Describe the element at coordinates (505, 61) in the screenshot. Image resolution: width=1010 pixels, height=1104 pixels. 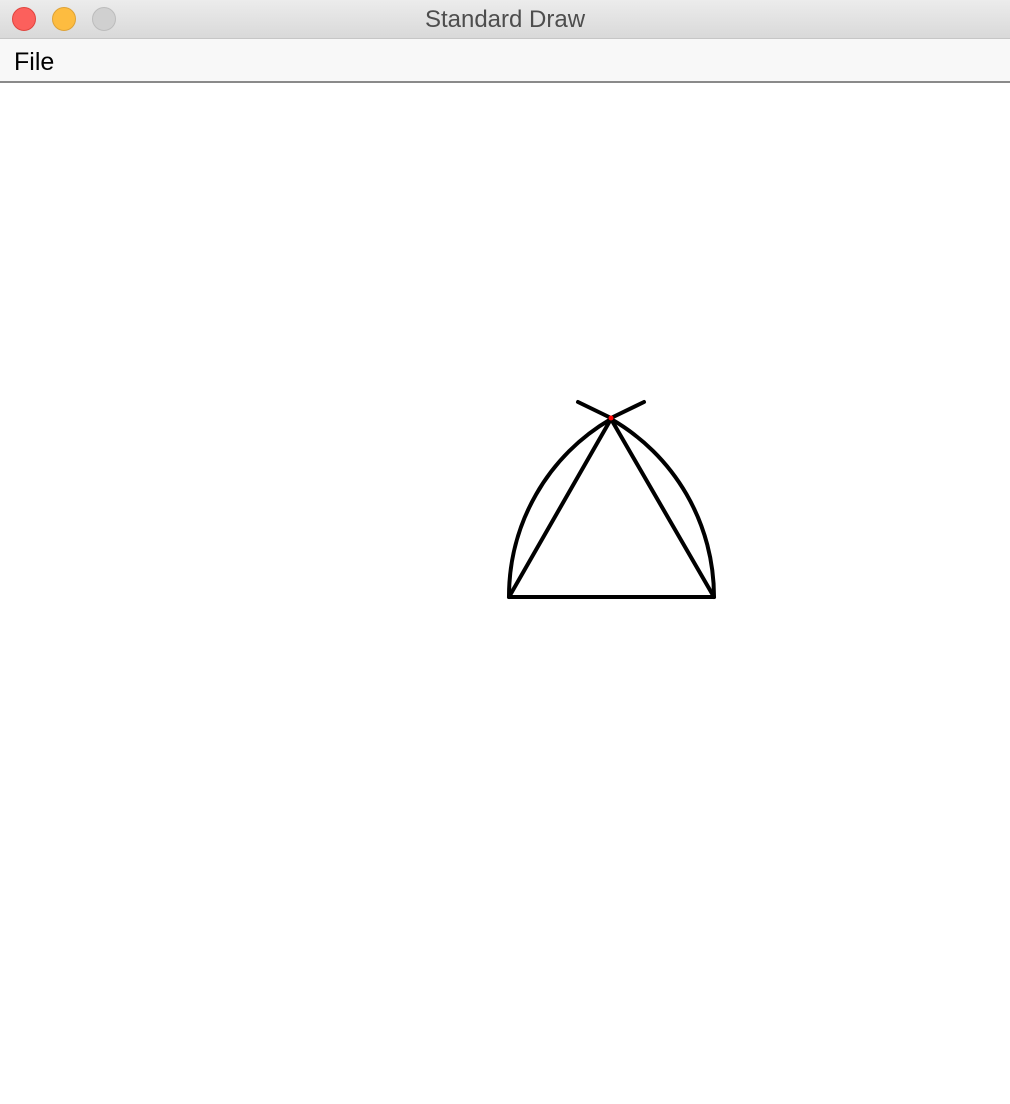
I see `menu-bar: File` at that location.